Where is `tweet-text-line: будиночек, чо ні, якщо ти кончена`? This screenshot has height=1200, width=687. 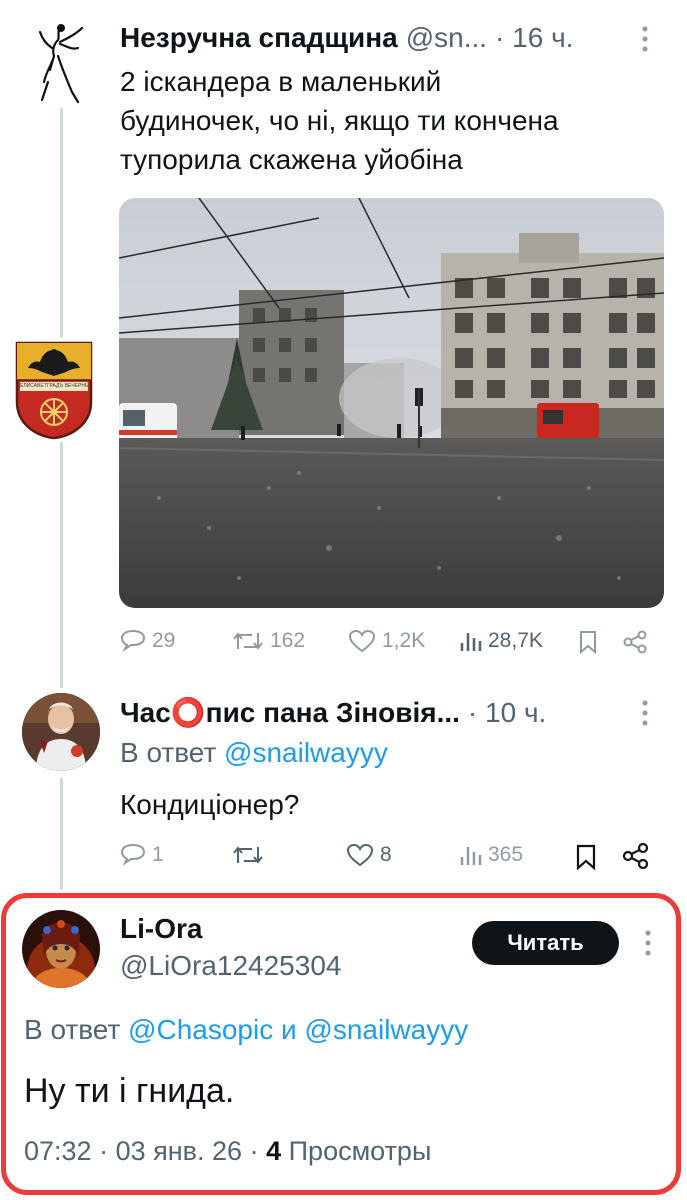
tweet-text-line: будиночек, чо ні, якщо ти кончена is located at coordinates (339, 120).